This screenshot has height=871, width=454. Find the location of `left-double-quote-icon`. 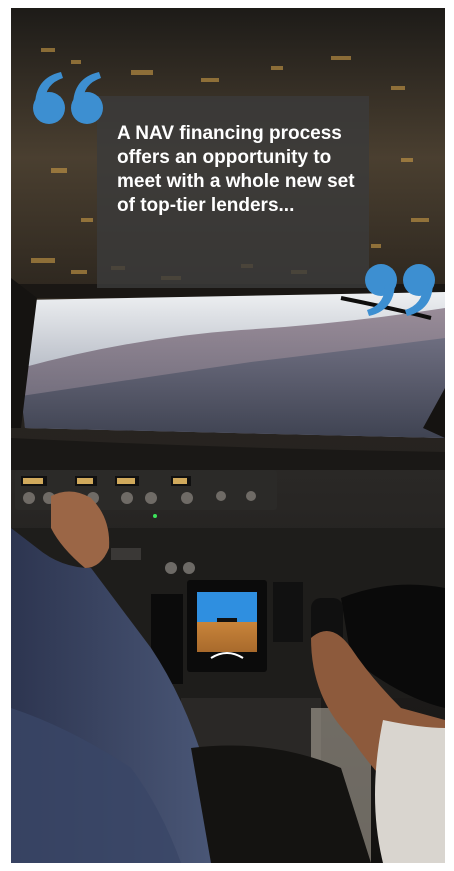

left-double-quote-icon is located at coordinates (68, 98).